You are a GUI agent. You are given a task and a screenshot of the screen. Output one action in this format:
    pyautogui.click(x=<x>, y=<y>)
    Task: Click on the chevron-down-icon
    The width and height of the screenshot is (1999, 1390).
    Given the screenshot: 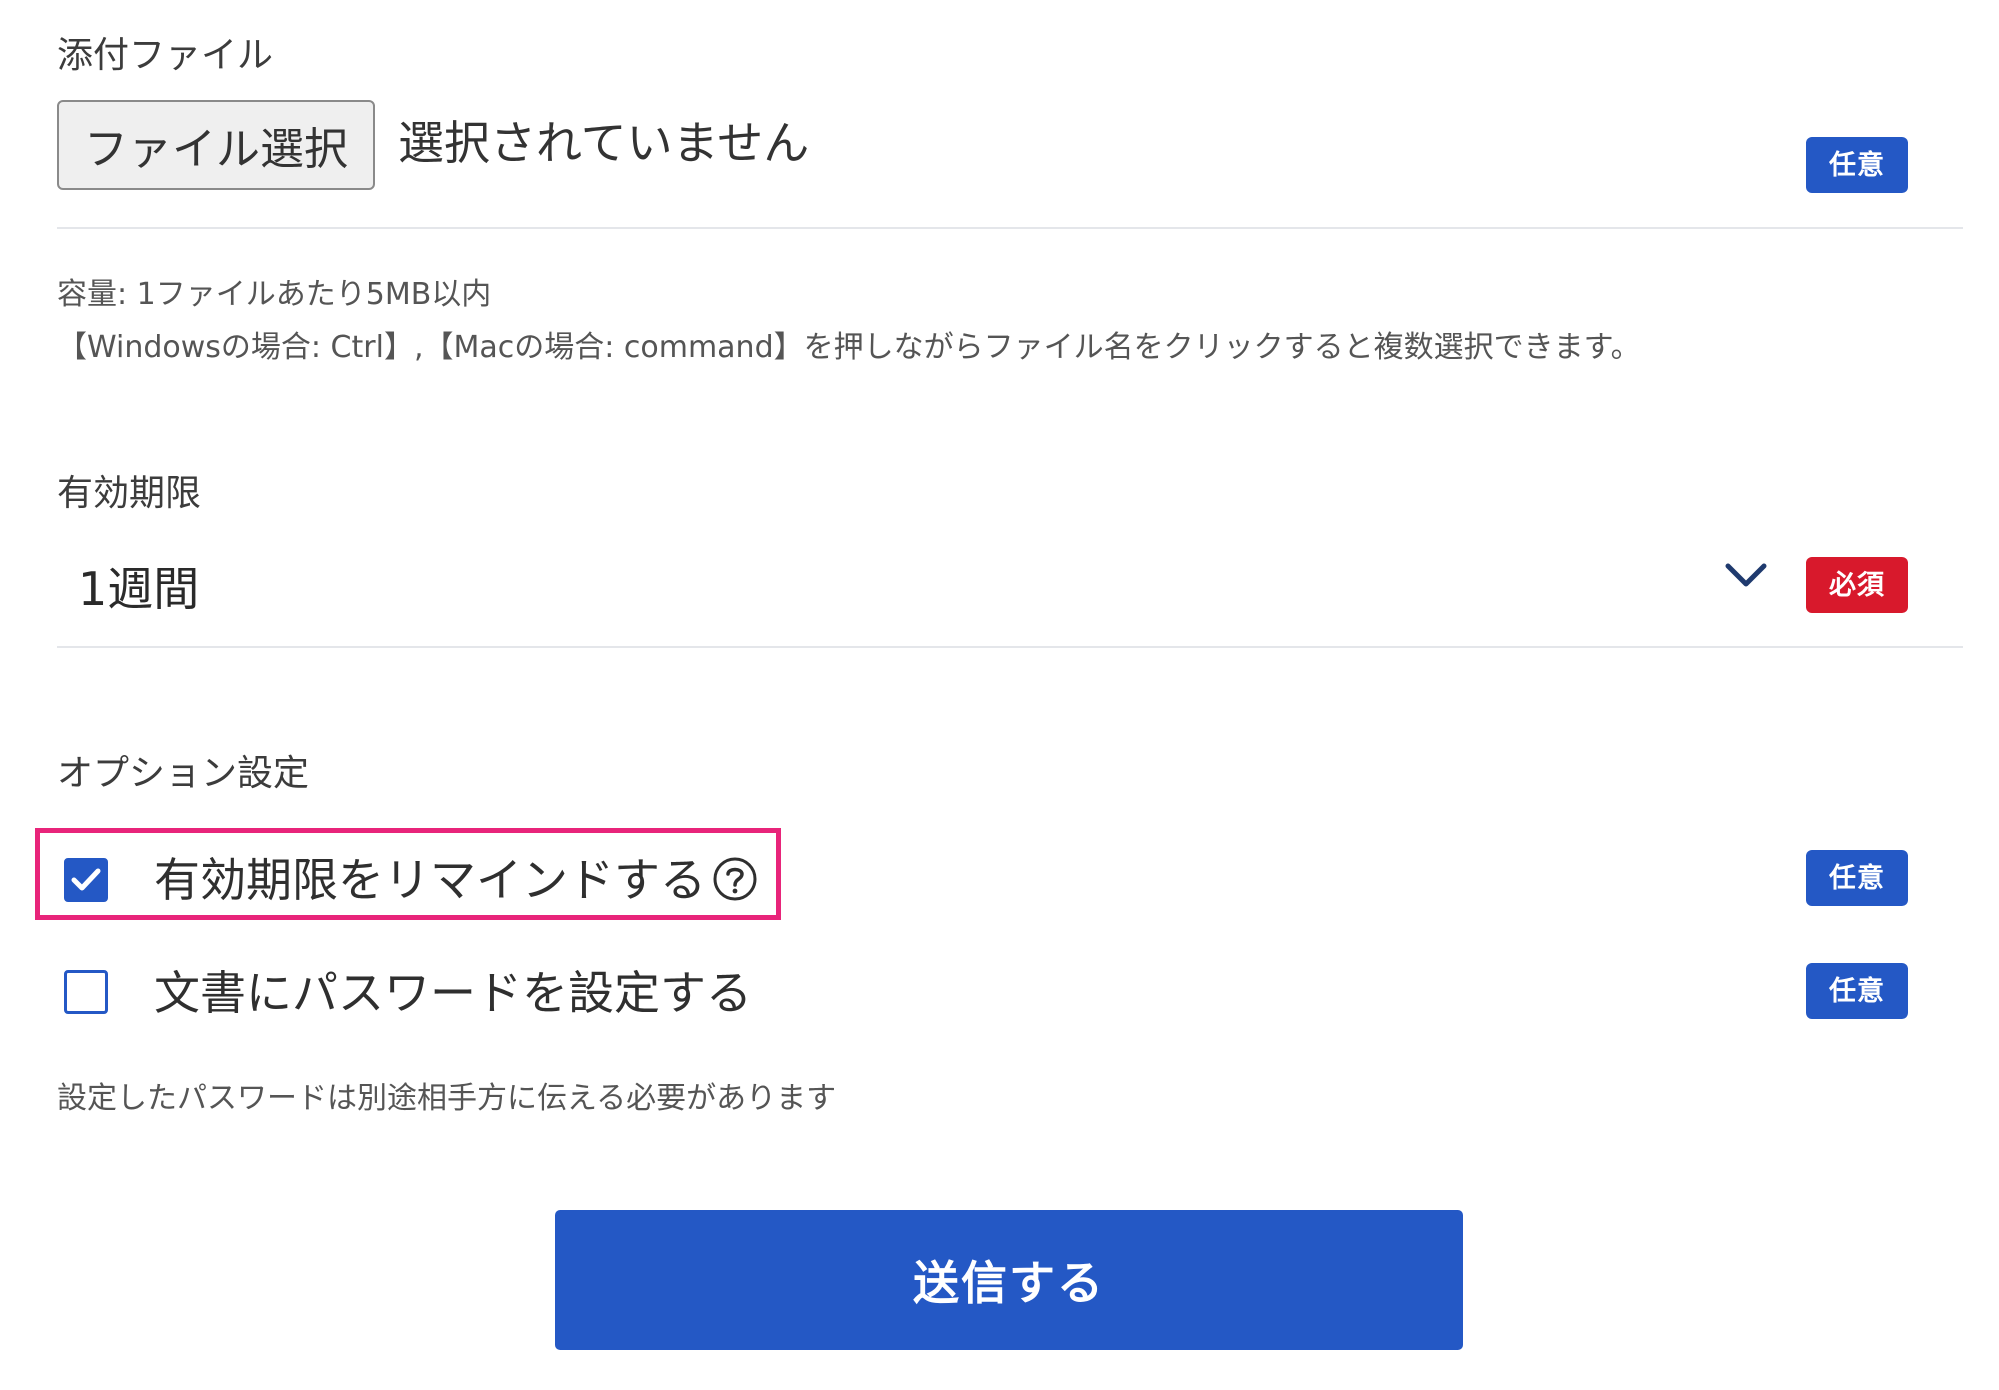 What is the action you would take?
    pyautogui.click(x=1746, y=575)
    